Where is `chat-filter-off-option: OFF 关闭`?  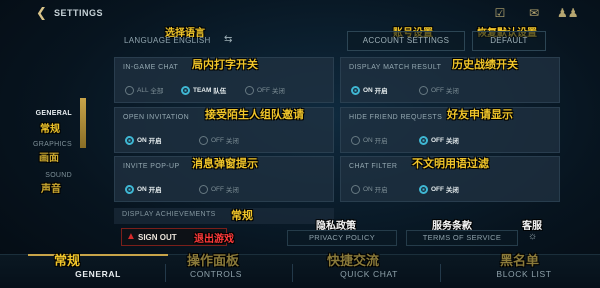
chat-filter-off-option: OFF 关闭 is located at coordinates (439, 189).